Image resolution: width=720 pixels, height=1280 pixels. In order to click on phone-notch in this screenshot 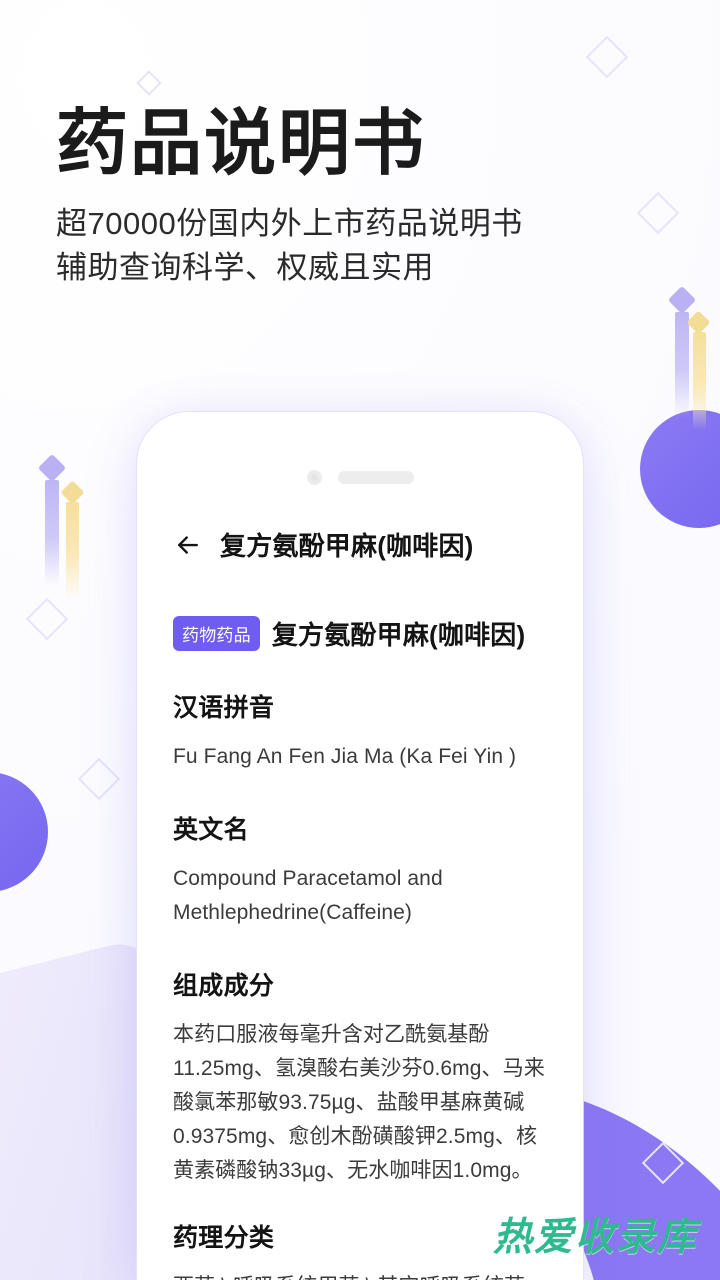, I will do `click(360, 477)`.